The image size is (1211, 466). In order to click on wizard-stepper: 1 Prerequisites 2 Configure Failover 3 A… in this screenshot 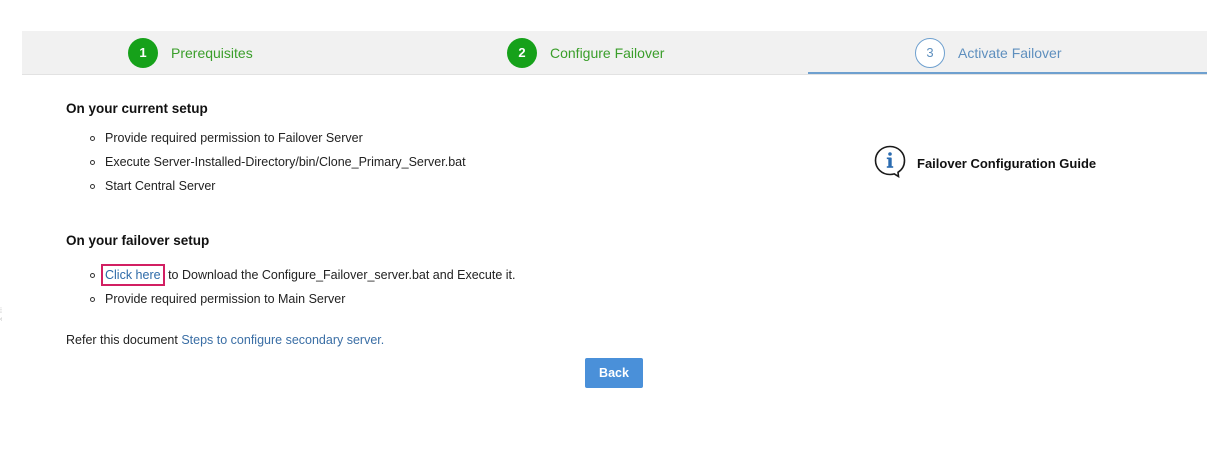, I will do `click(614, 53)`.